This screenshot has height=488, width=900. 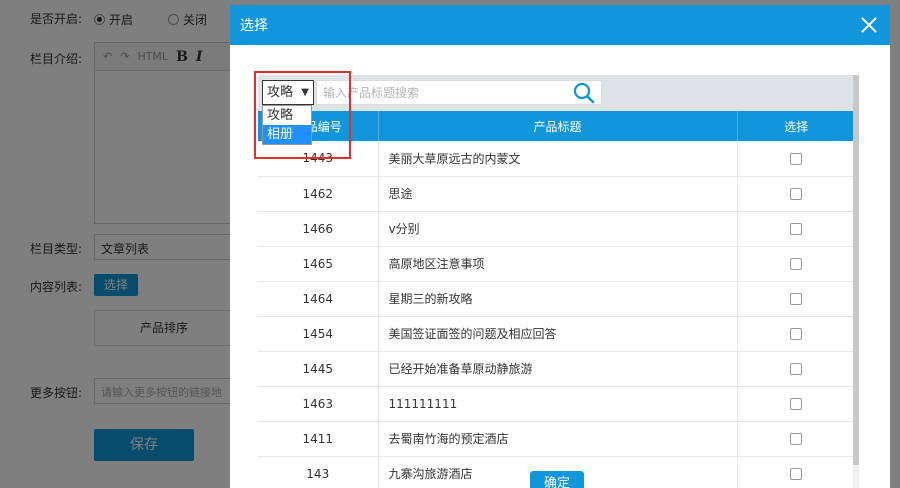 I want to click on row-title: 去蜀南竹海的预定酒店, so click(x=557, y=439).